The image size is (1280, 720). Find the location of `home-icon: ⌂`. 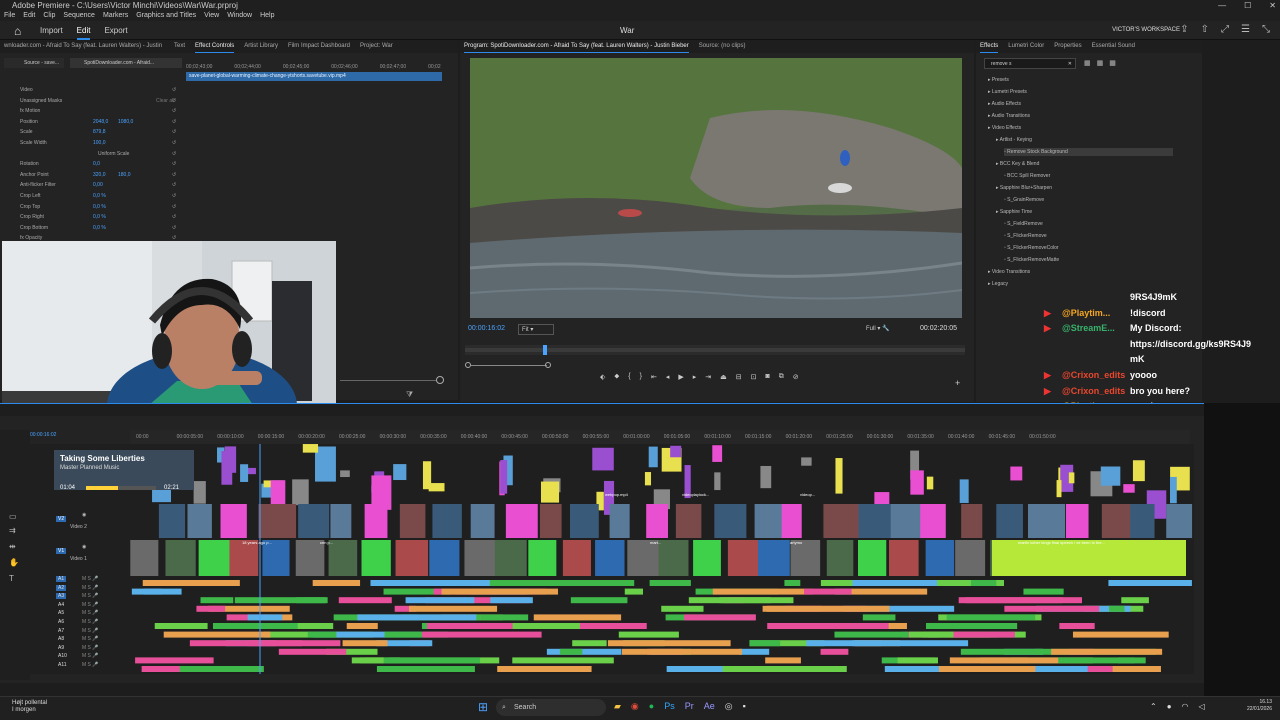

home-icon: ⌂ is located at coordinates (17, 31).